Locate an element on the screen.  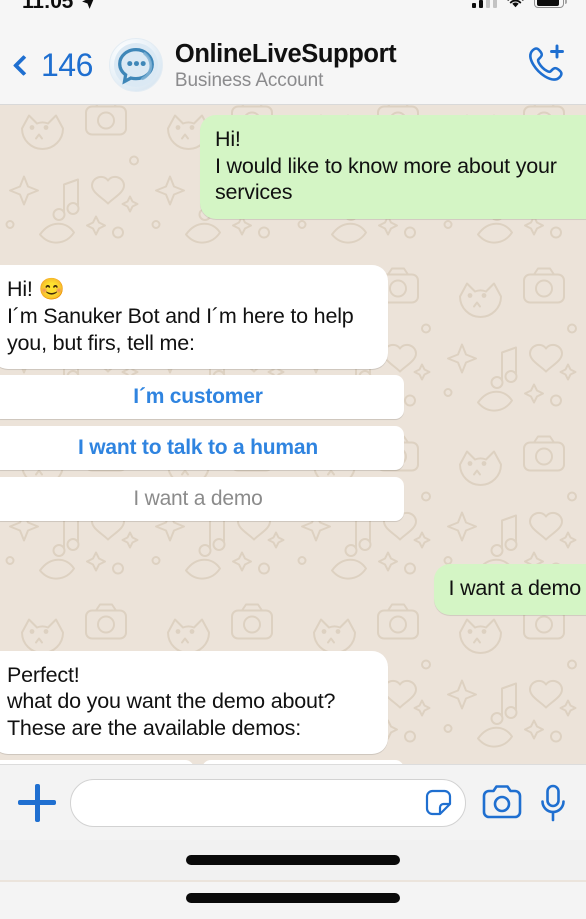
chat-header: 146 OnlineLiveSupport Business Account is located at coordinates (293, 65).